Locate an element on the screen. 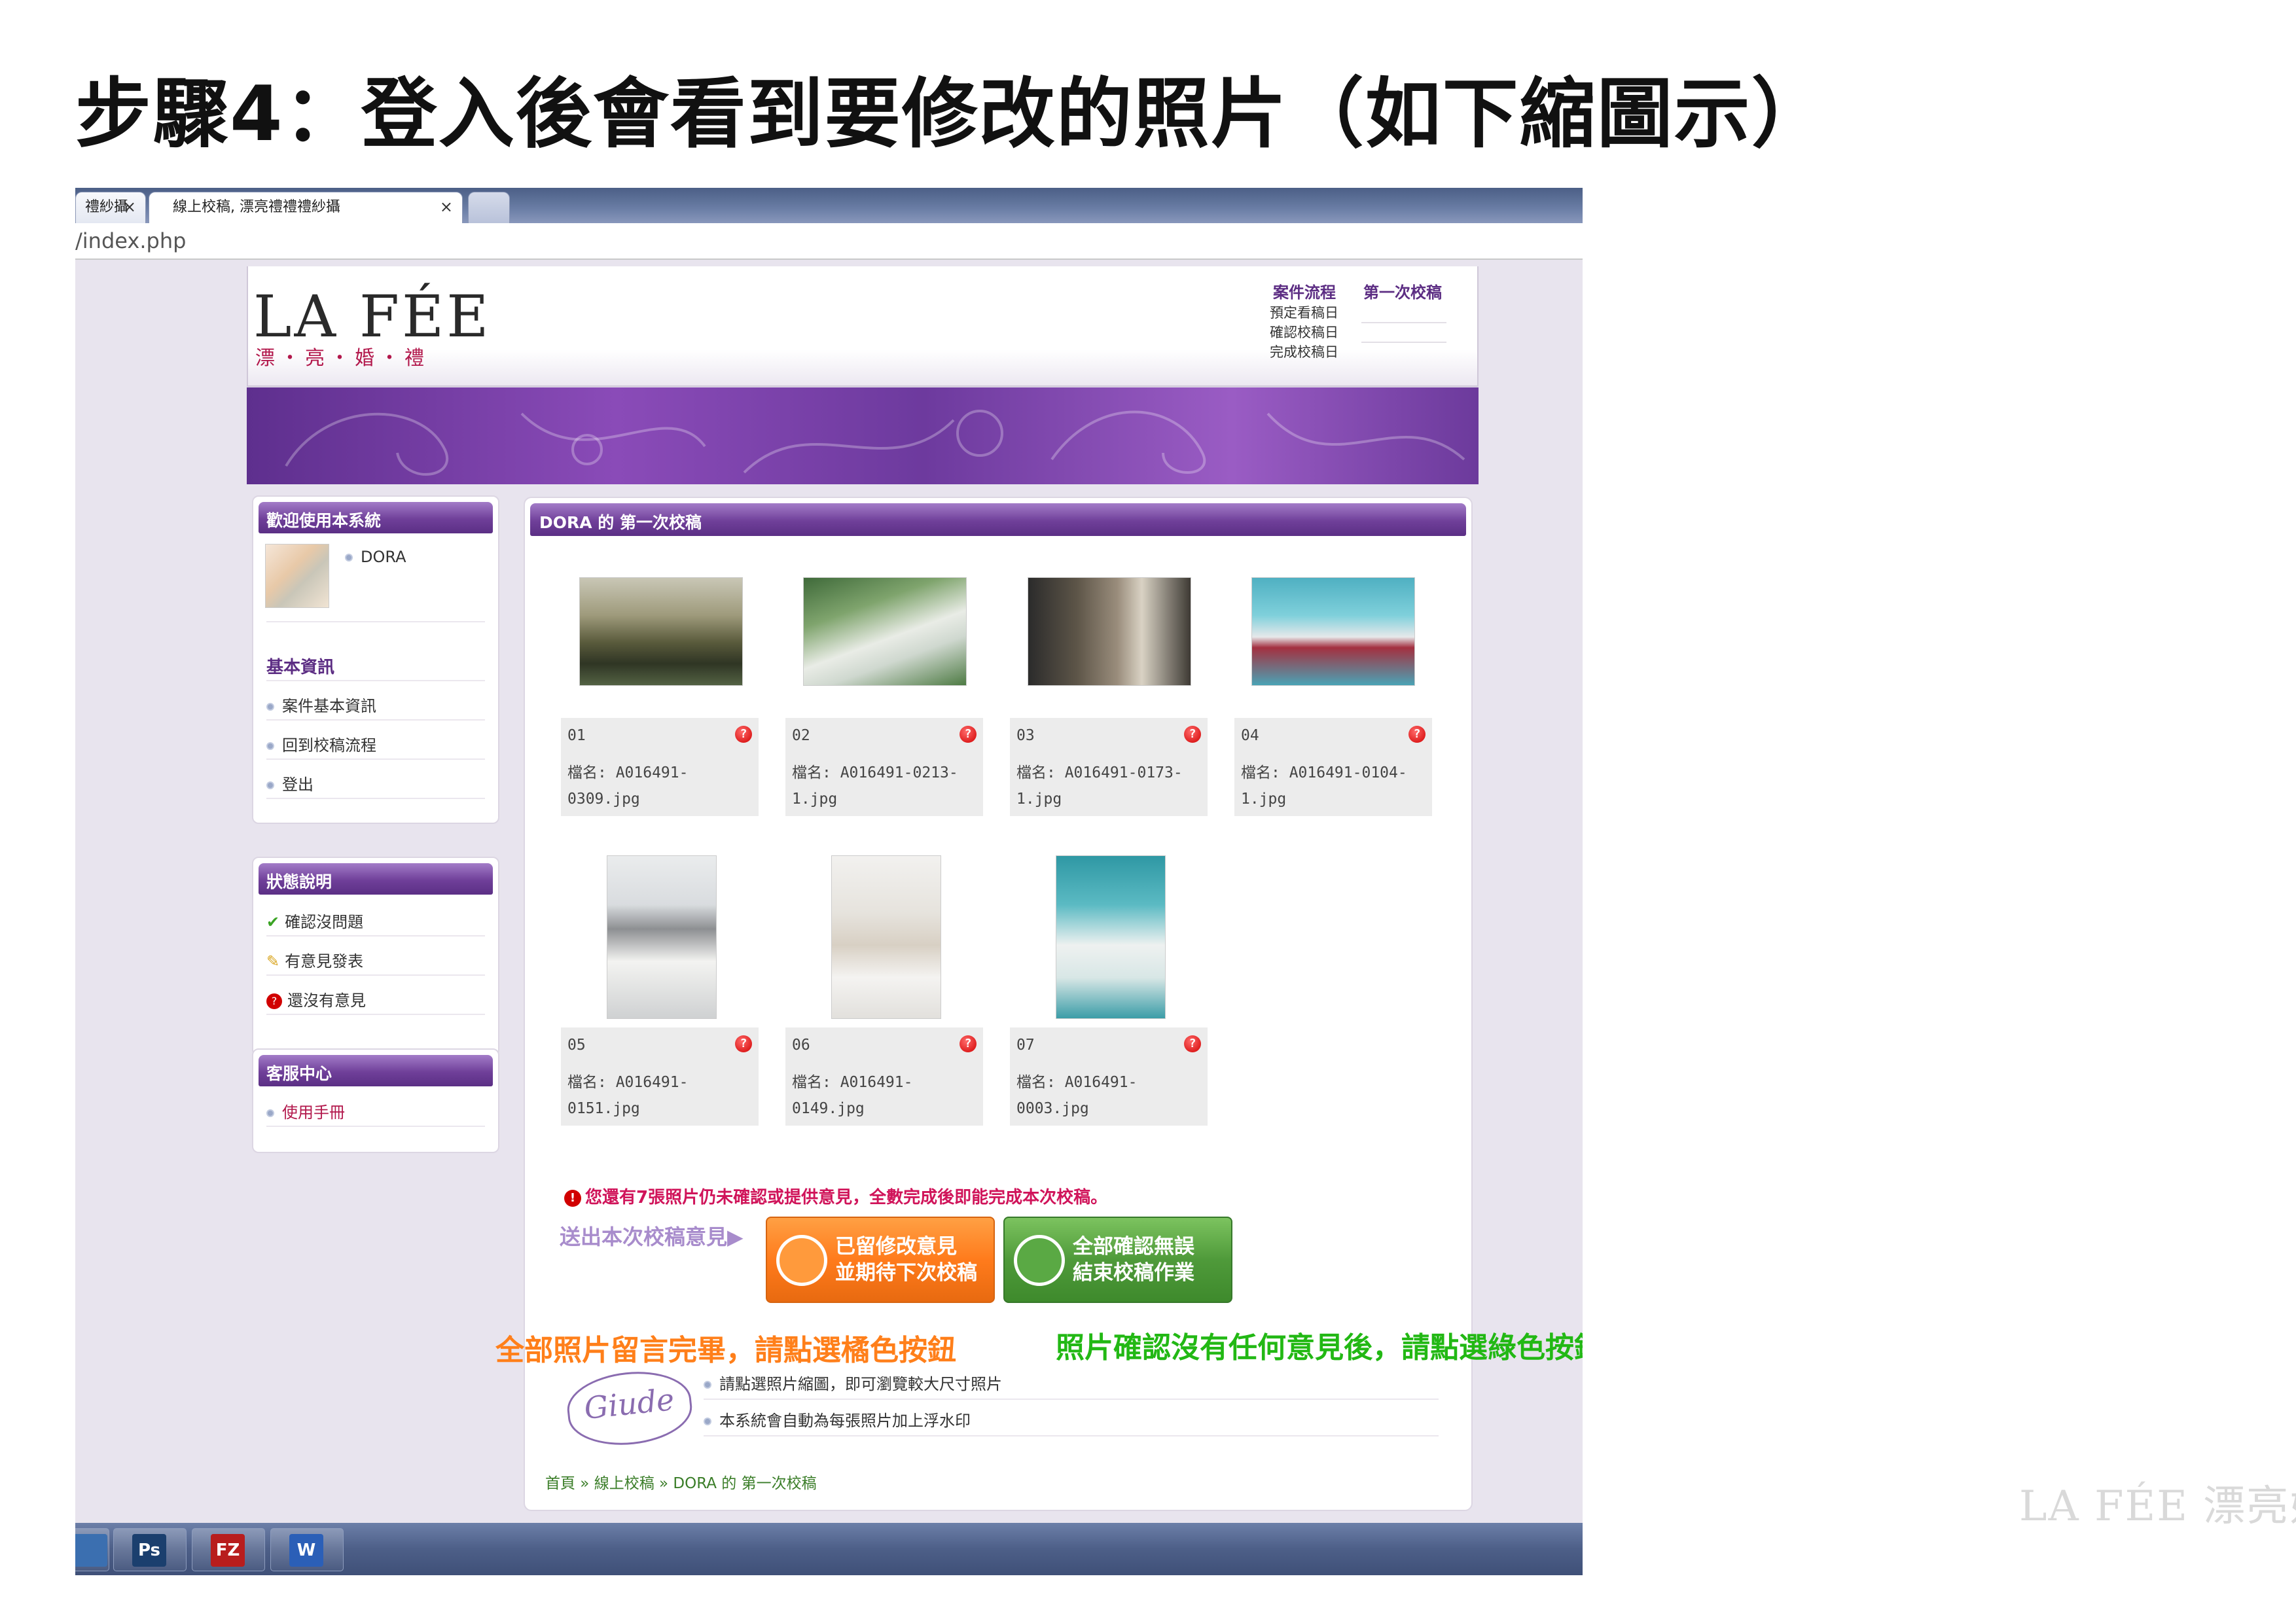 The image size is (2296, 1623). status-comment: ✎ 有意見發表 is located at coordinates (315, 962).